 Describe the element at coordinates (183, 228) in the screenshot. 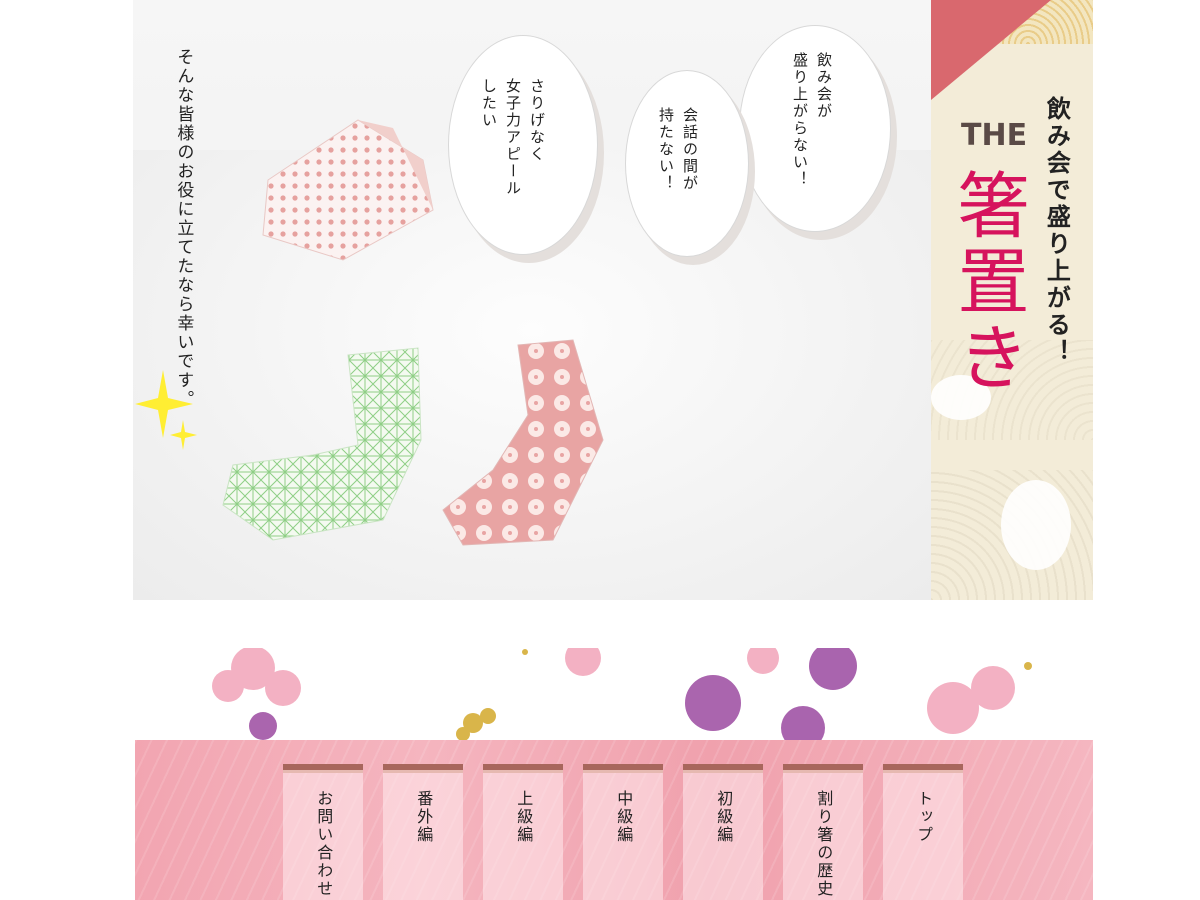

I see `hero-tagline: そんな皆様のお役に立てたなら幸いです。` at that location.